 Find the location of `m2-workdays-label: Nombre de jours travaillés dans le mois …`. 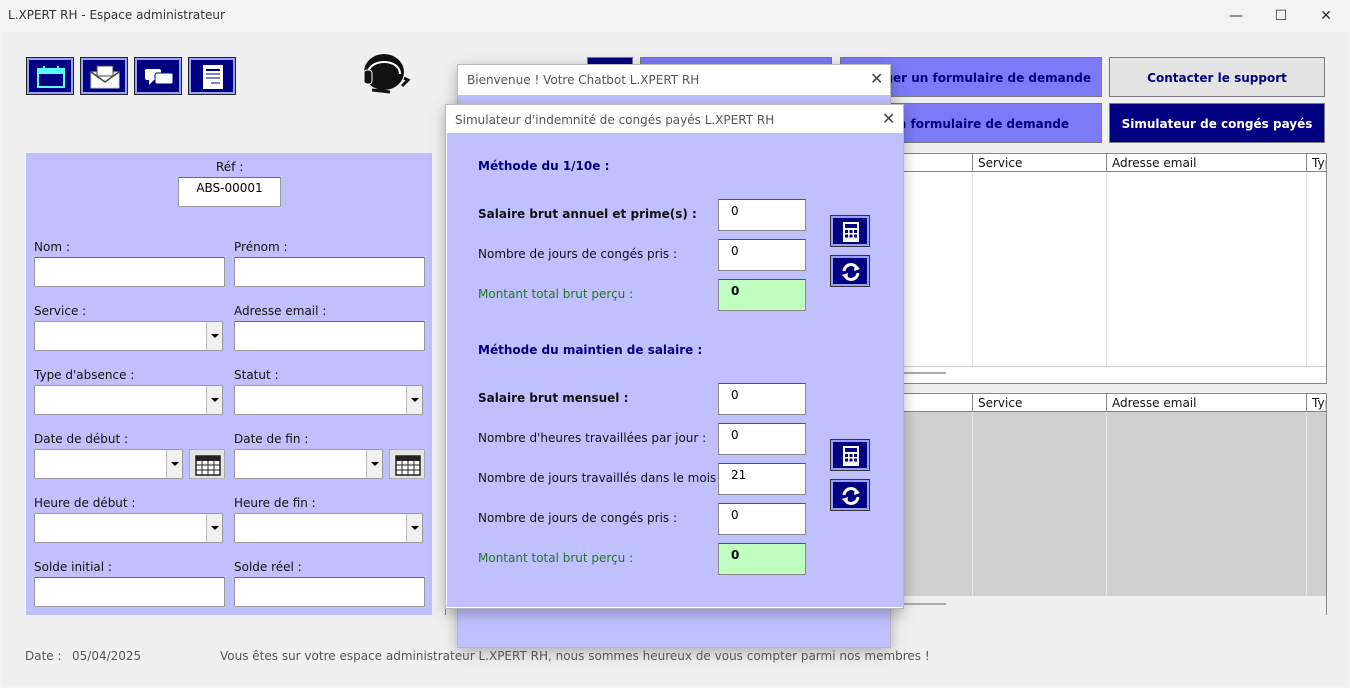

m2-workdays-label: Nombre de jours travaillés dans le mois … is located at coordinates (601, 478).